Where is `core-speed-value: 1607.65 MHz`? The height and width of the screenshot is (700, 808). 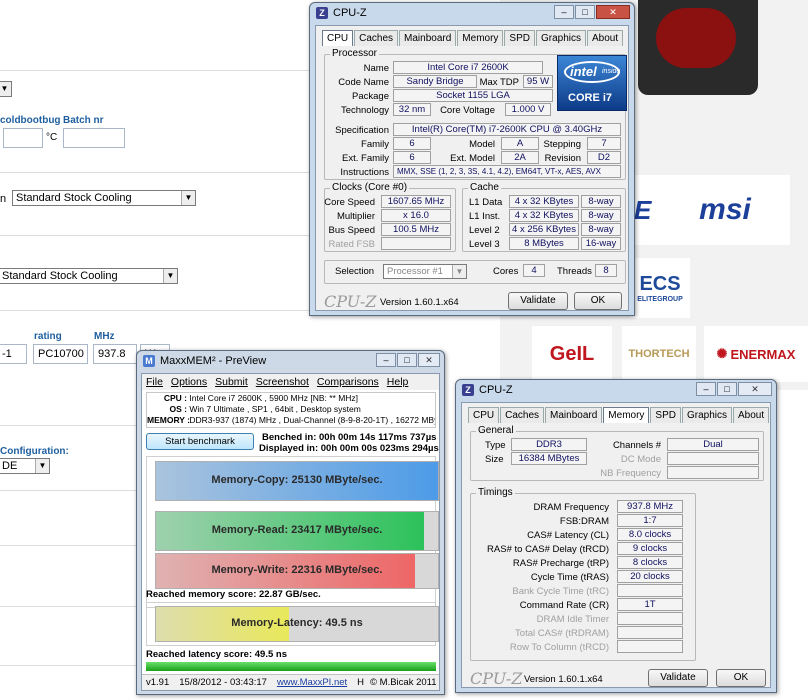
core-speed-value: 1607.65 MHz is located at coordinates (416, 201).